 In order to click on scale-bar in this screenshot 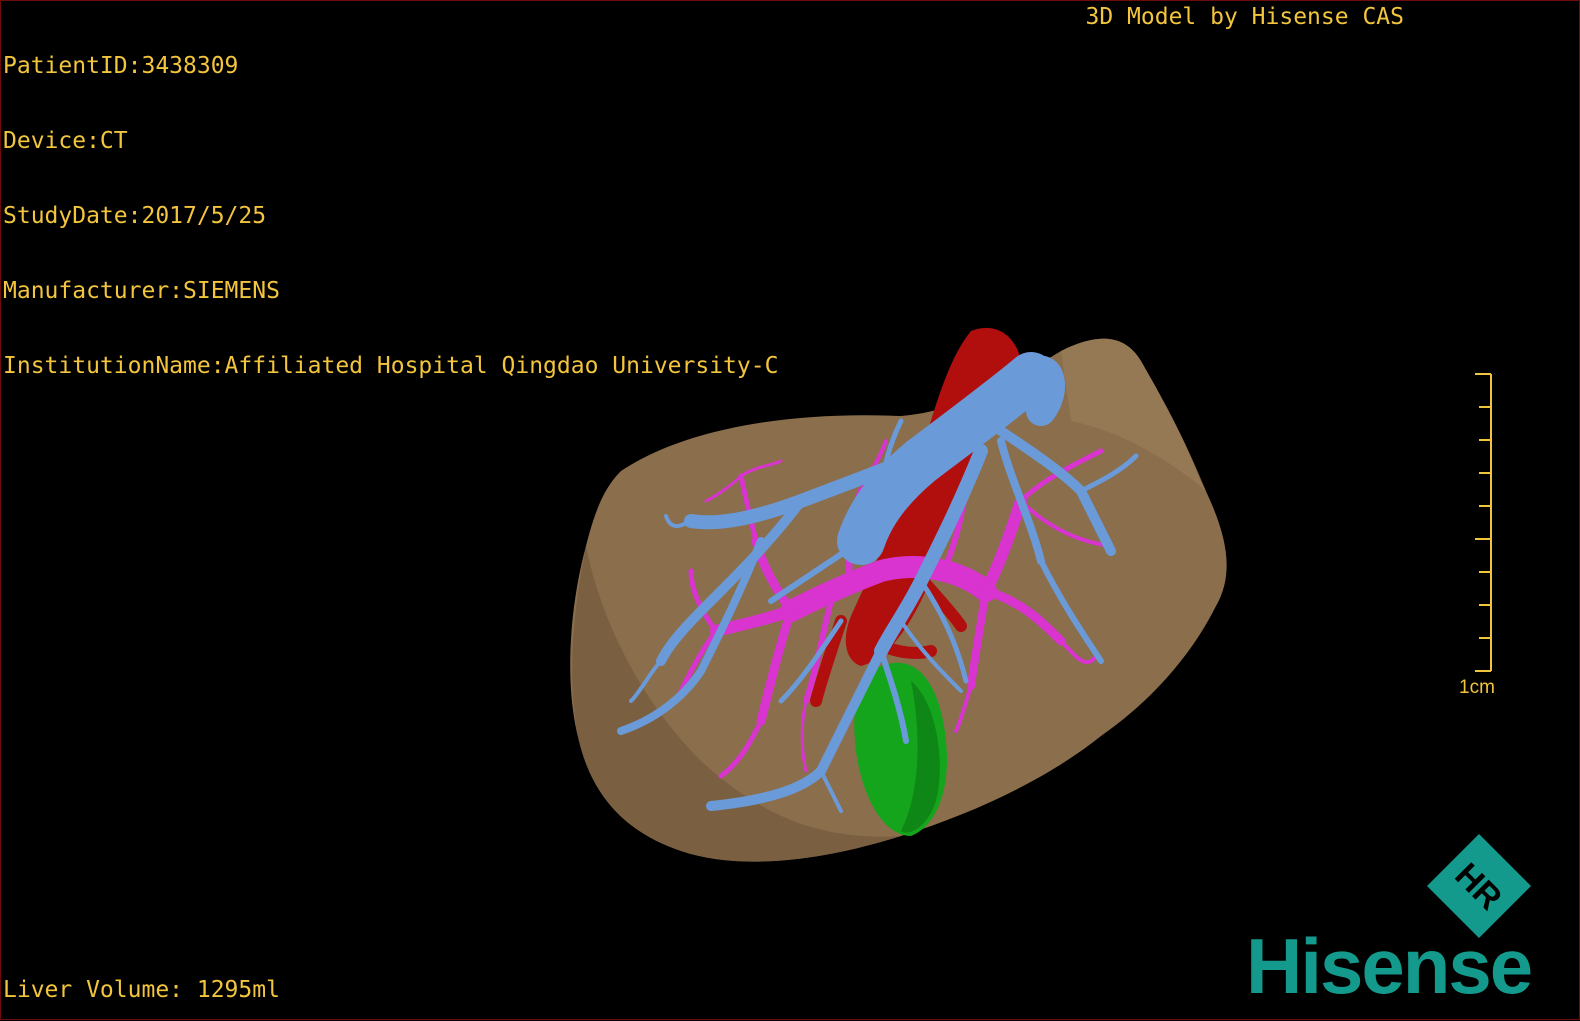, I will do `click(1483, 522)`.